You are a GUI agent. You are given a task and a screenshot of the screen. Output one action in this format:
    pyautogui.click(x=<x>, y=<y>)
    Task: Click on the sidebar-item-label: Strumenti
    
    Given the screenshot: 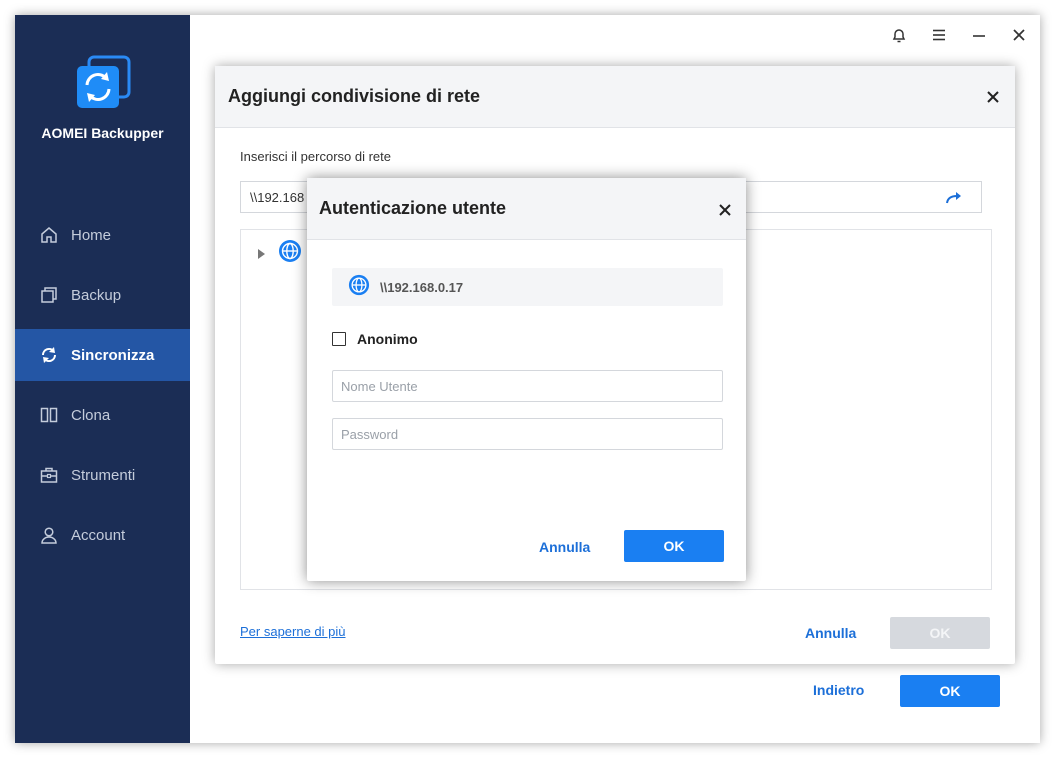 What is the action you would take?
    pyautogui.click(x=103, y=475)
    